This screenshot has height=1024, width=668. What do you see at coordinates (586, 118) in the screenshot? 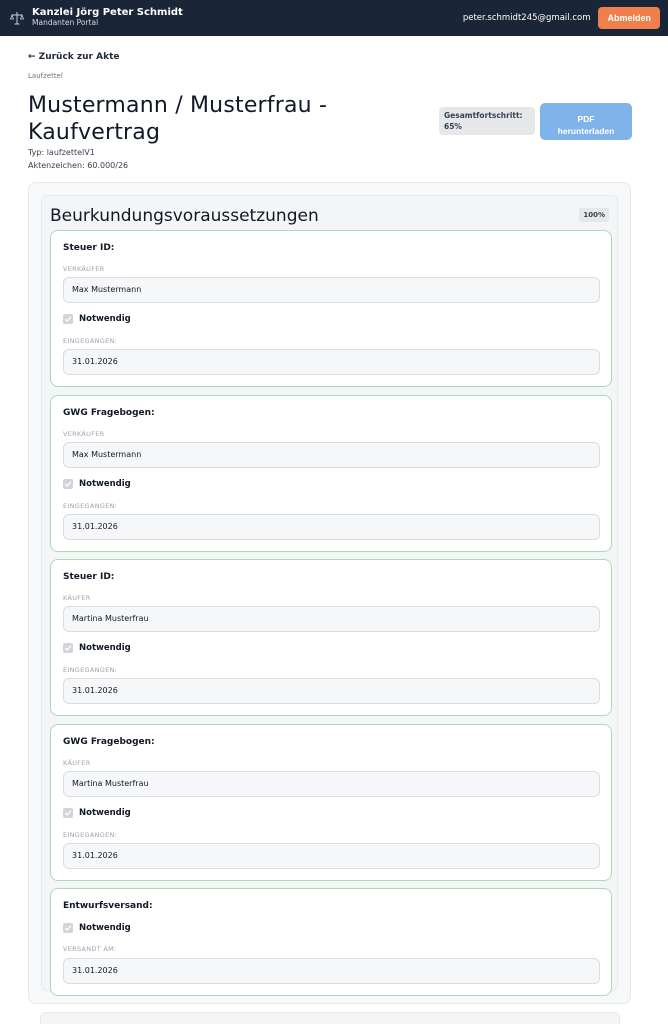
I see `pdf-button-label-line1: PDF` at bounding box center [586, 118].